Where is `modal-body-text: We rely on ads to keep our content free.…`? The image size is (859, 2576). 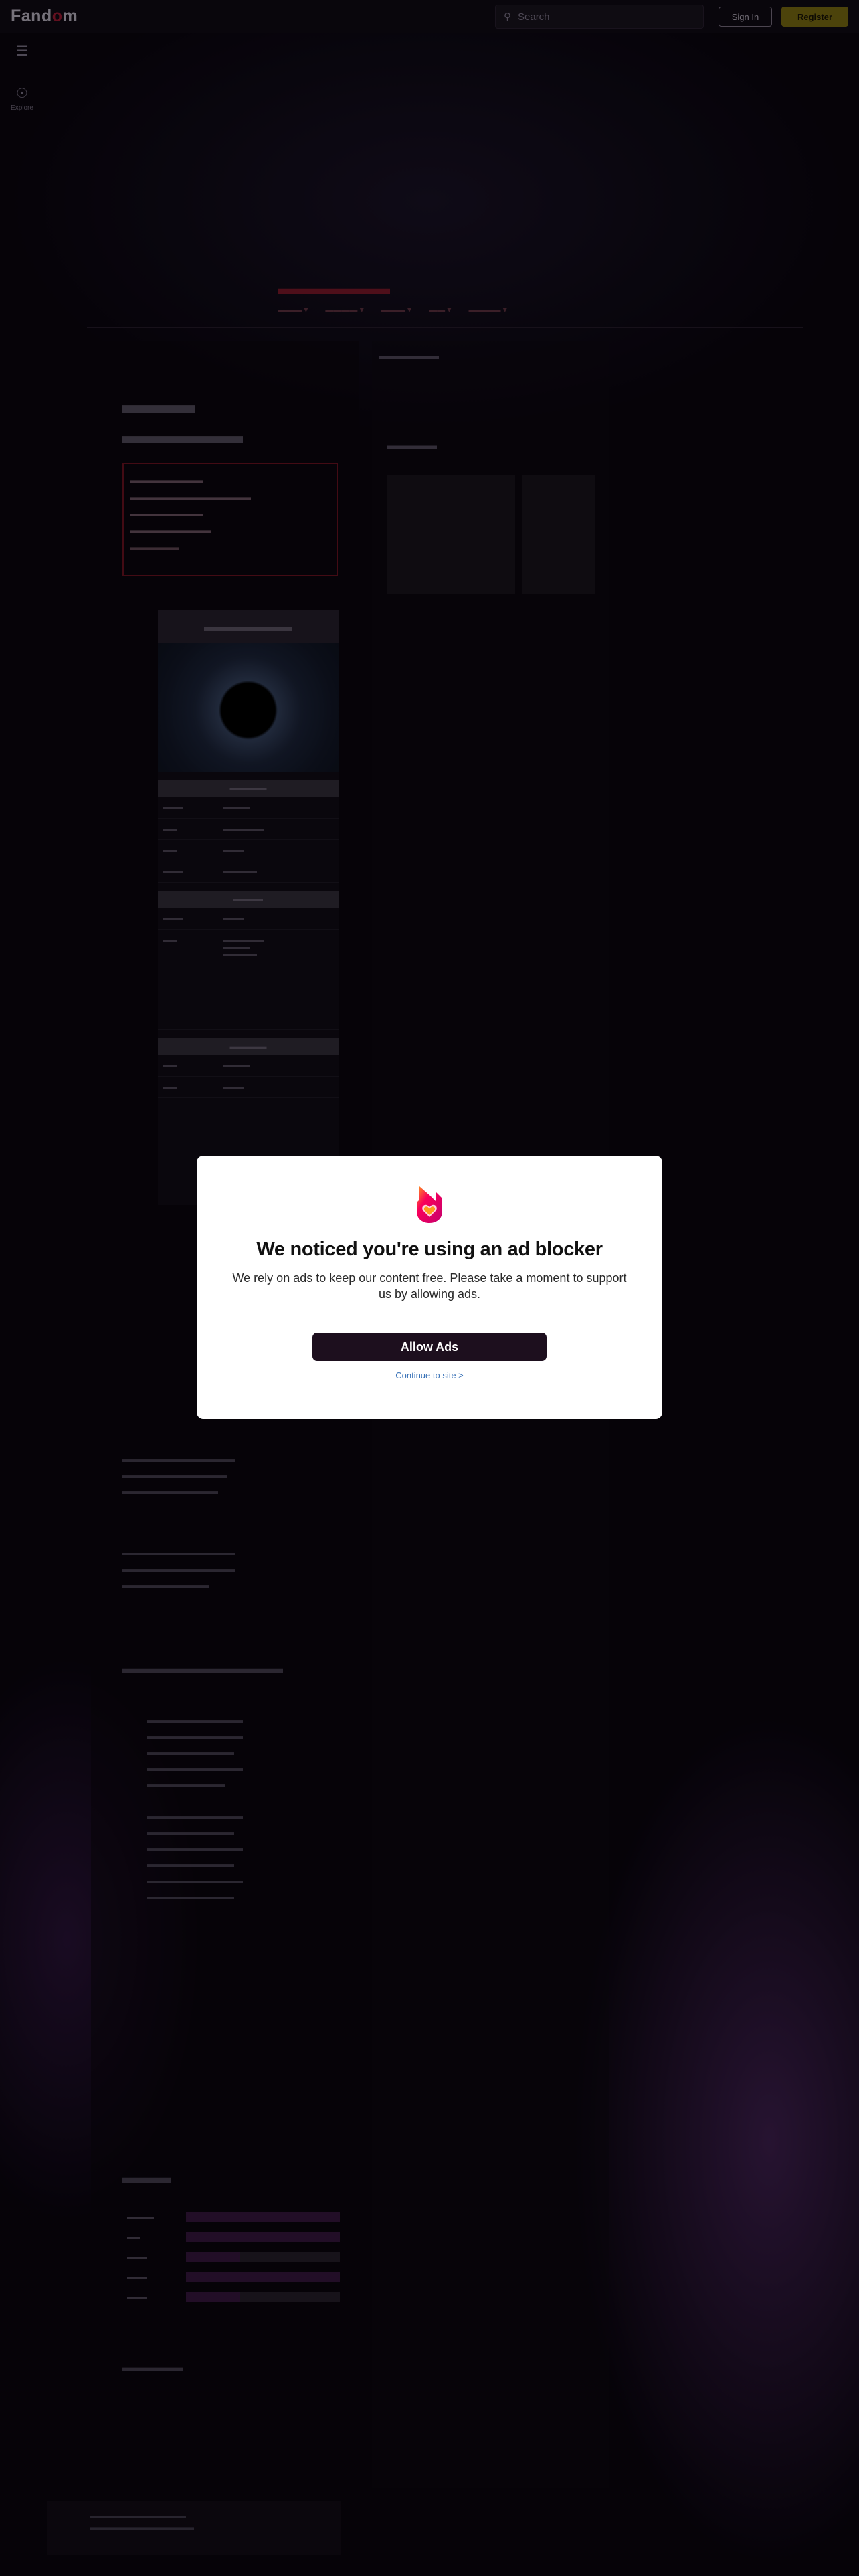
modal-body-text: We rely on ads to keep our content free.… is located at coordinates (429, 1286).